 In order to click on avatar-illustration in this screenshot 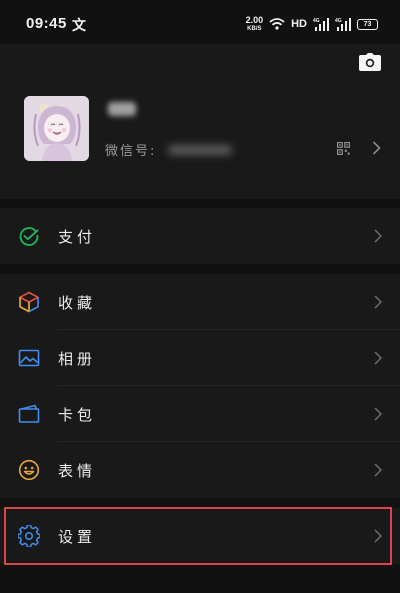, I will do `click(56, 128)`.